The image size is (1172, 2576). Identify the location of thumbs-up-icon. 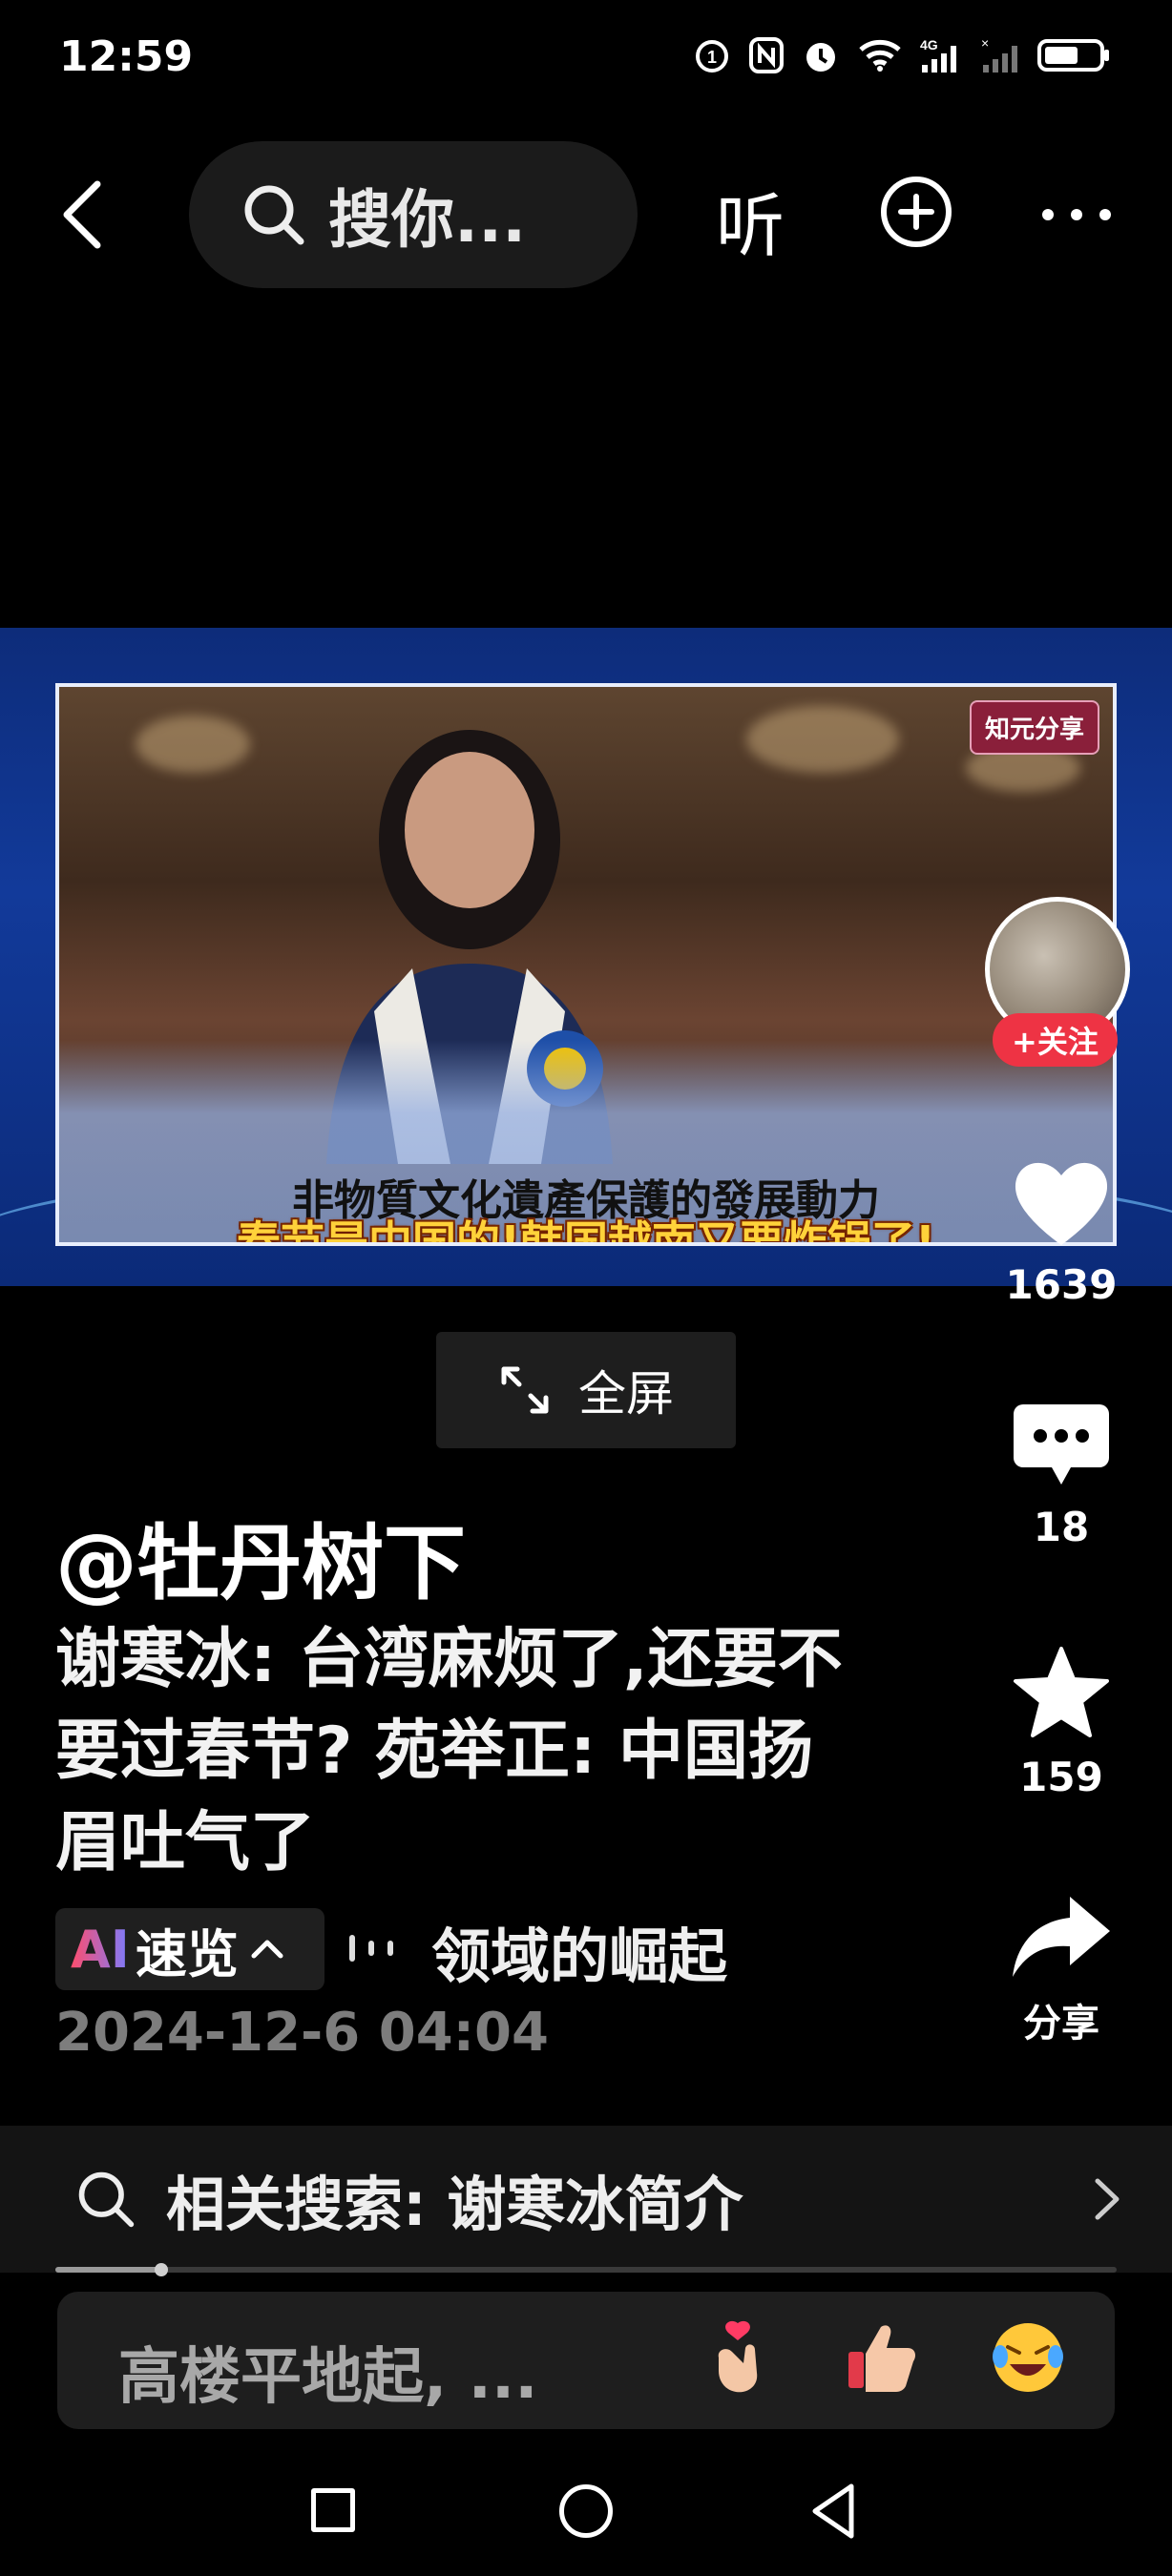
(881, 2358).